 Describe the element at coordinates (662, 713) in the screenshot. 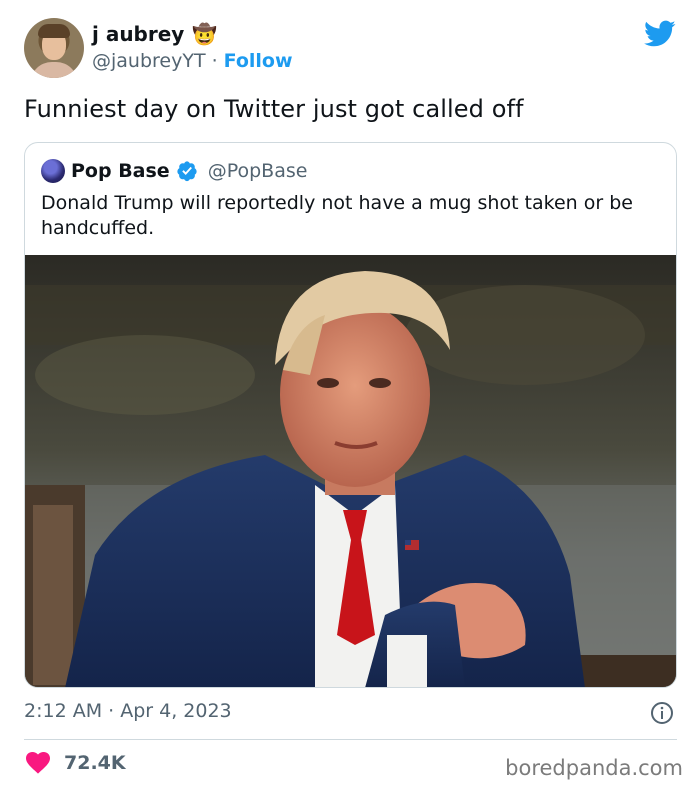

I see `info-icon` at that location.